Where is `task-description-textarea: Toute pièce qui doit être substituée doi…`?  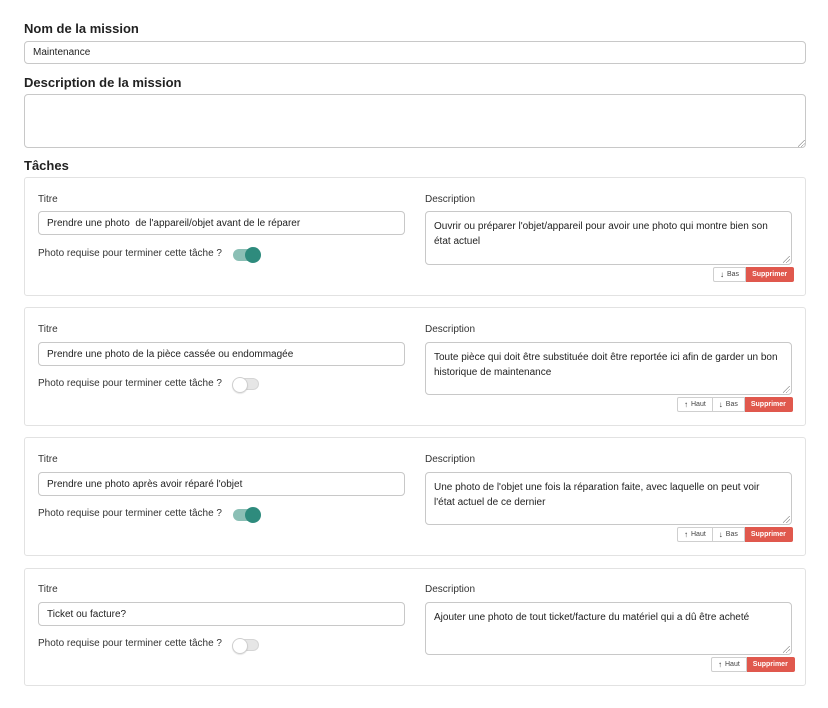 task-description-textarea: Toute pièce qui doit être substituée doi… is located at coordinates (608, 368).